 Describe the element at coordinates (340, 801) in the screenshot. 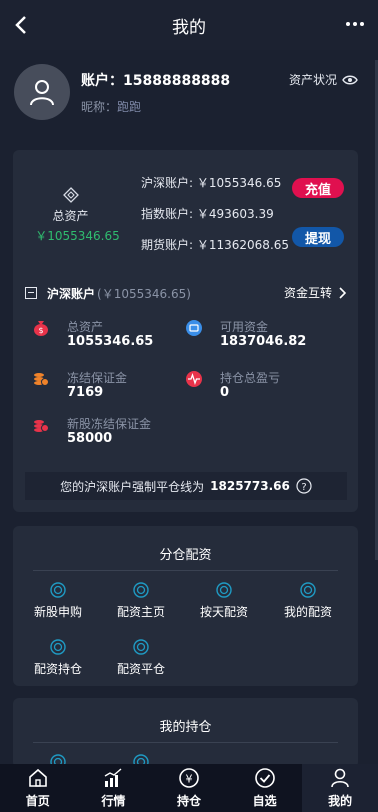

I see `tab-label: 我的` at that location.